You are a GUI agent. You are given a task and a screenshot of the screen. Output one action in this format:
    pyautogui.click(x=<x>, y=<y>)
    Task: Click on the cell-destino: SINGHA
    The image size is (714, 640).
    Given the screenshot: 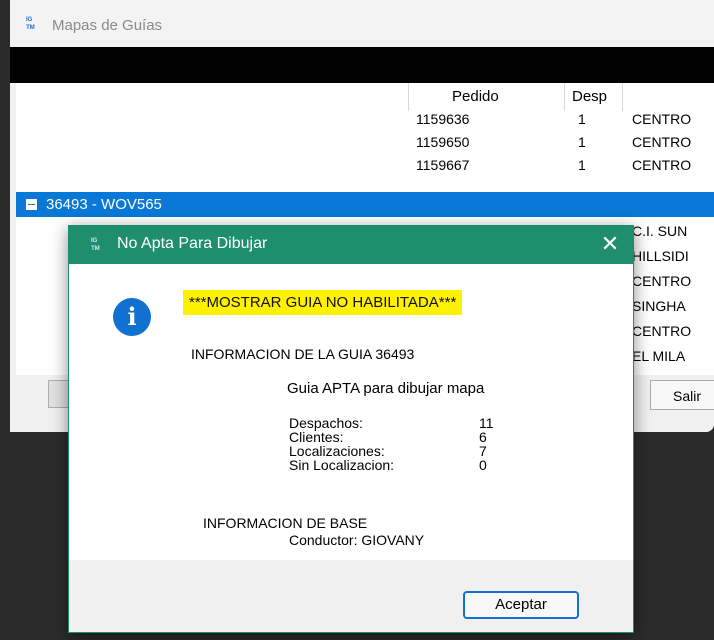 What is the action you would take?
    pyautogui.click(x=659, y=306)
    